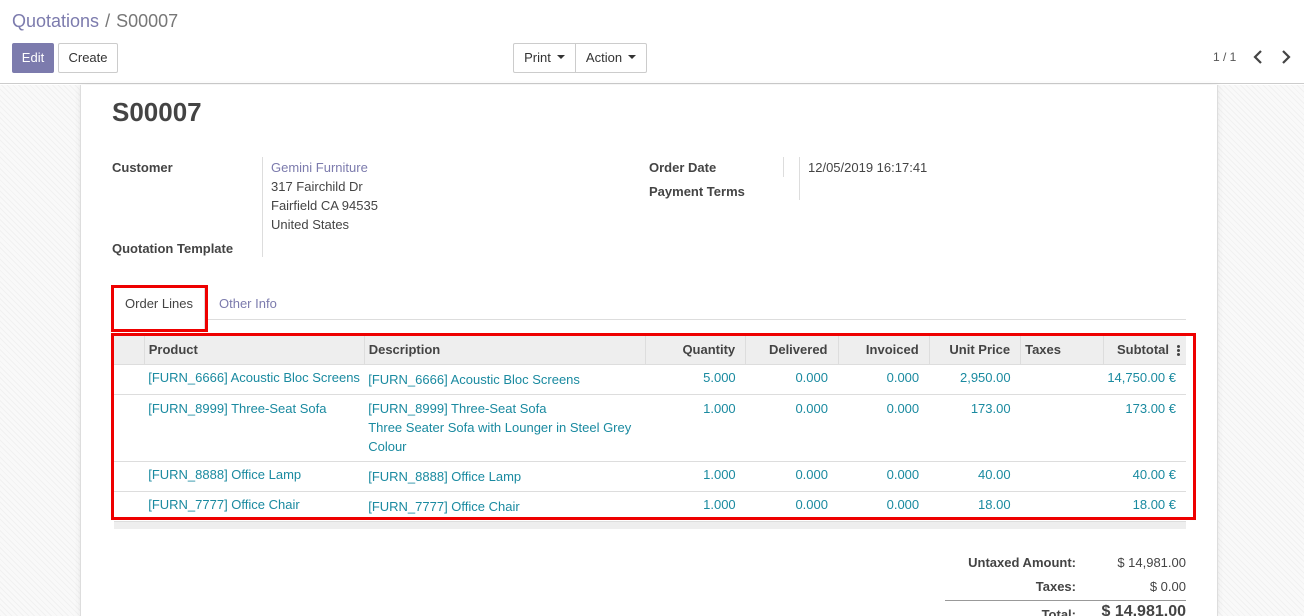 The height and width of the screenshot is (616, 1304). I want to click on edit-button: Edit, so click(33, 58).